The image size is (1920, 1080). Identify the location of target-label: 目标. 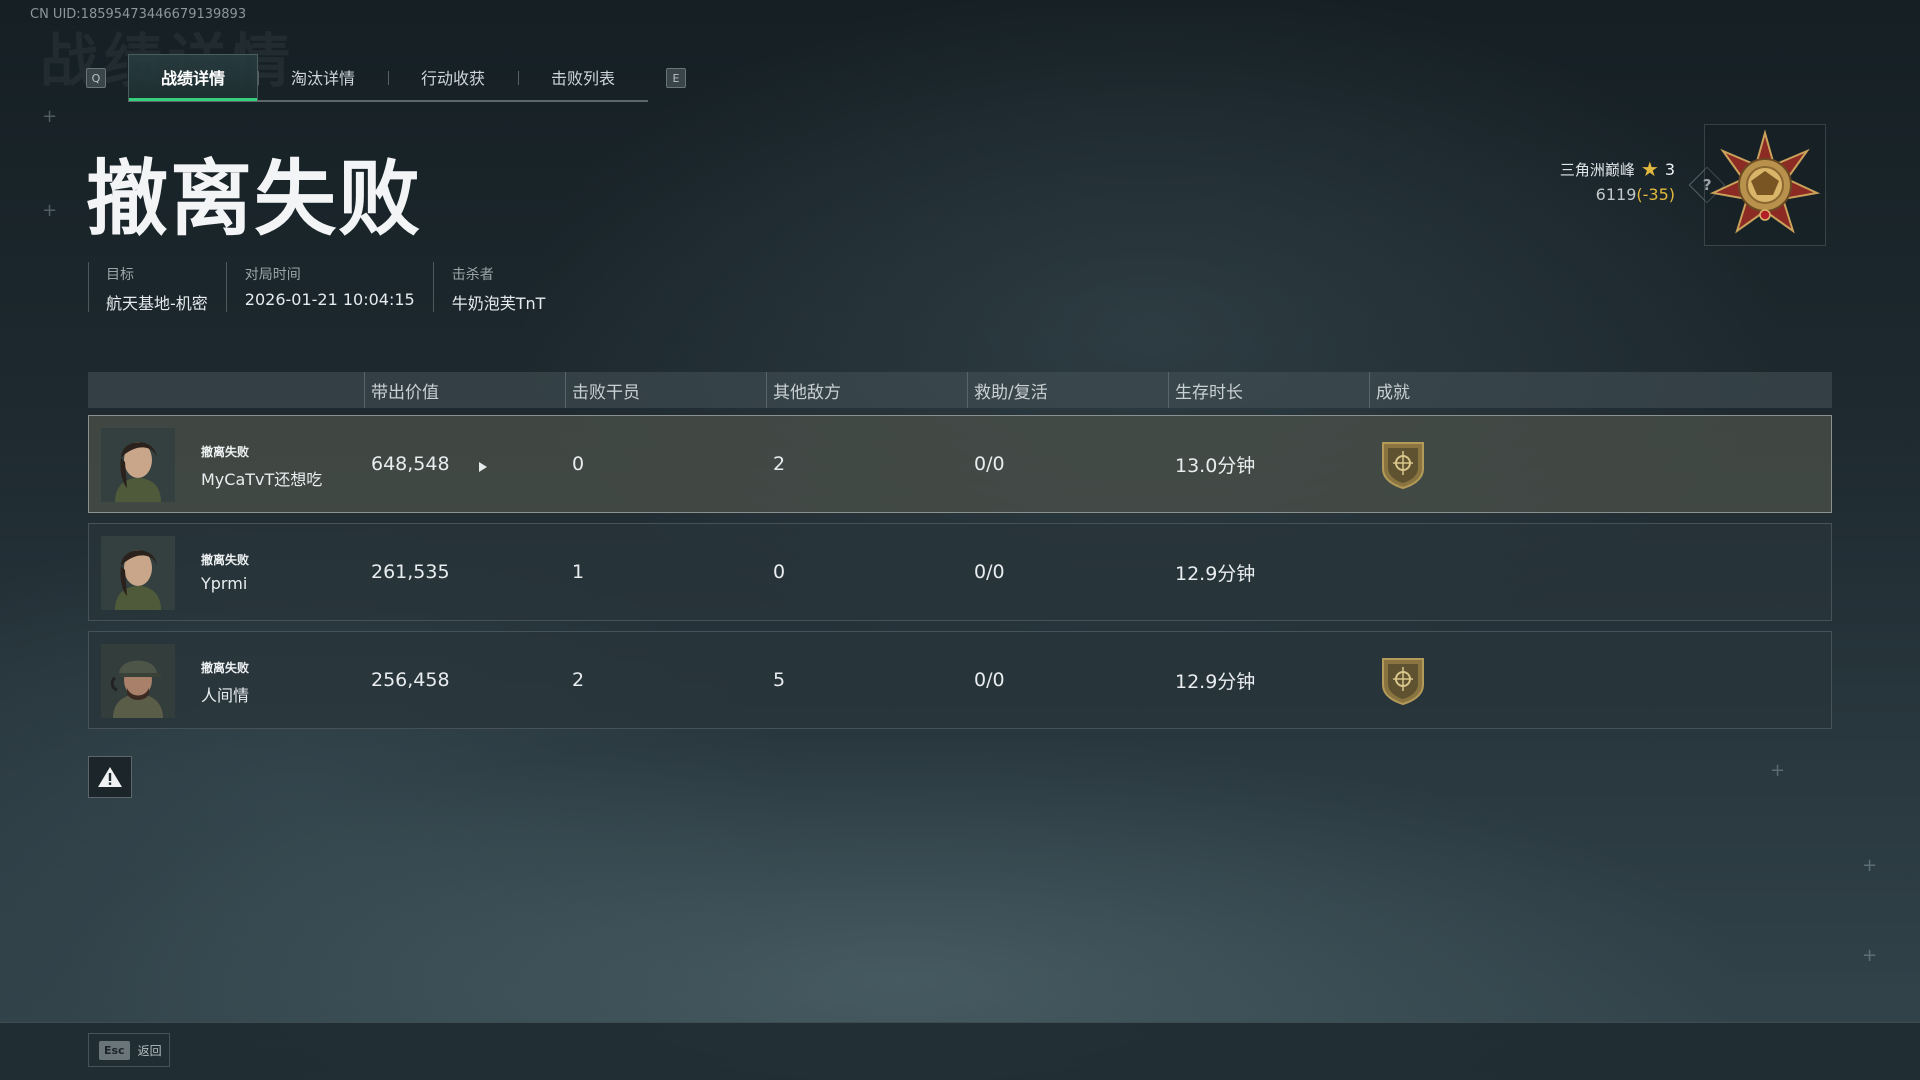
(120, 275).